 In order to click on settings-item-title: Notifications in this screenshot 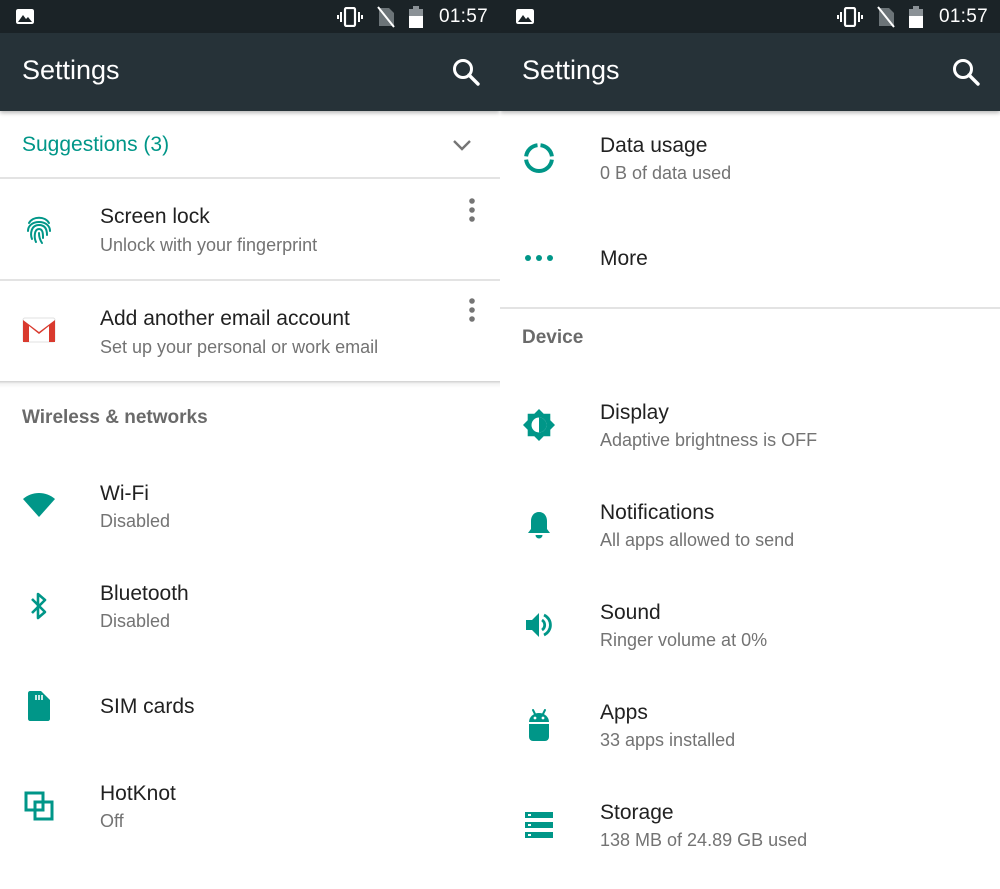, I will do `click(657, 512)`.